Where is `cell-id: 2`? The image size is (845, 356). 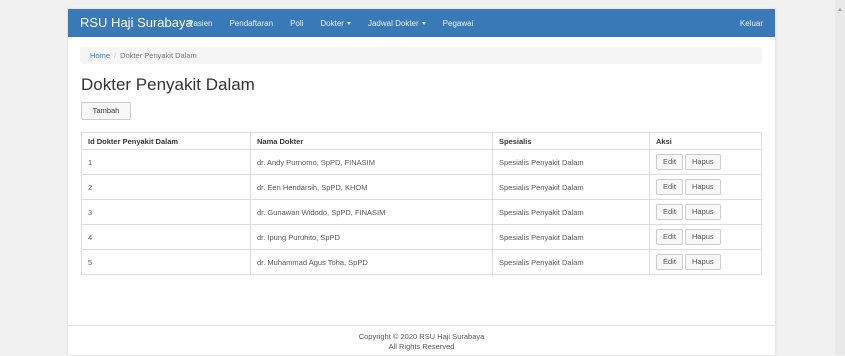 cell-id: 2 is located at coordinates (166, 187).